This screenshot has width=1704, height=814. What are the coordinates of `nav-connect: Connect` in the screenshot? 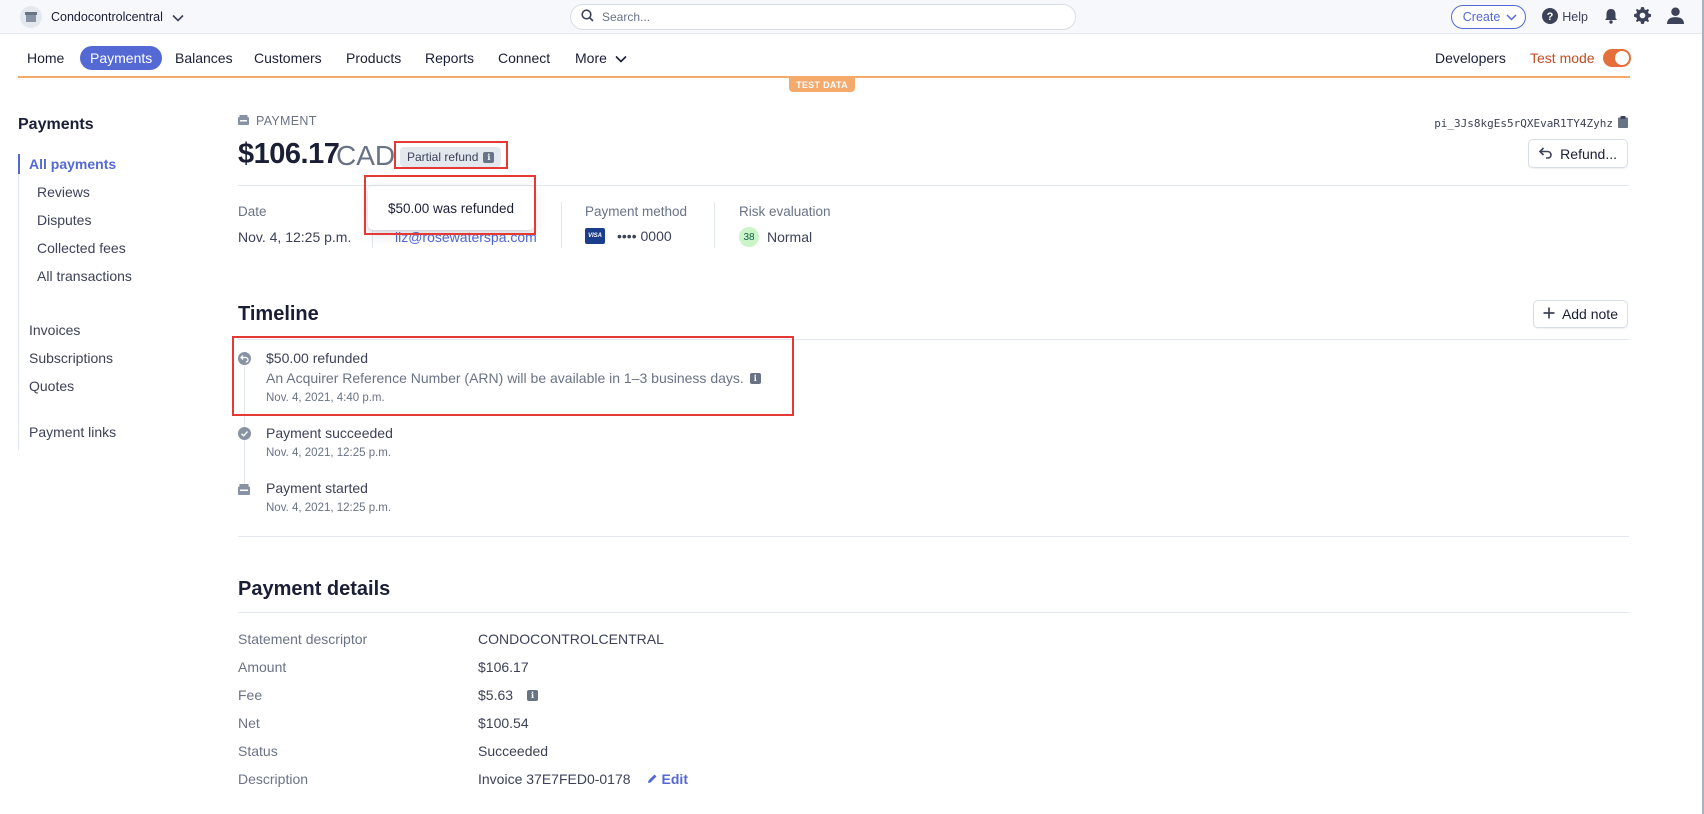 It's located at (524, 58).